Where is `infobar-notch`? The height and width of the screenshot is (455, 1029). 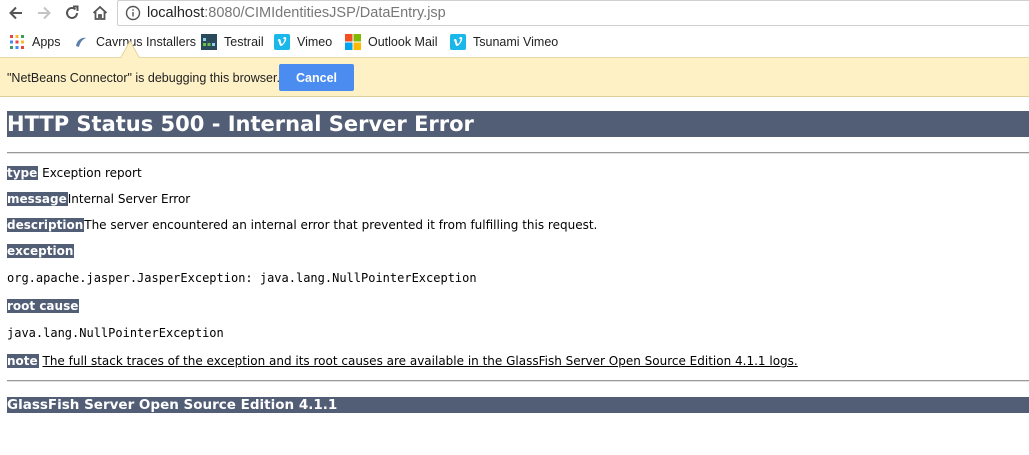
infobar-notch is located at coordinates (130, 50).